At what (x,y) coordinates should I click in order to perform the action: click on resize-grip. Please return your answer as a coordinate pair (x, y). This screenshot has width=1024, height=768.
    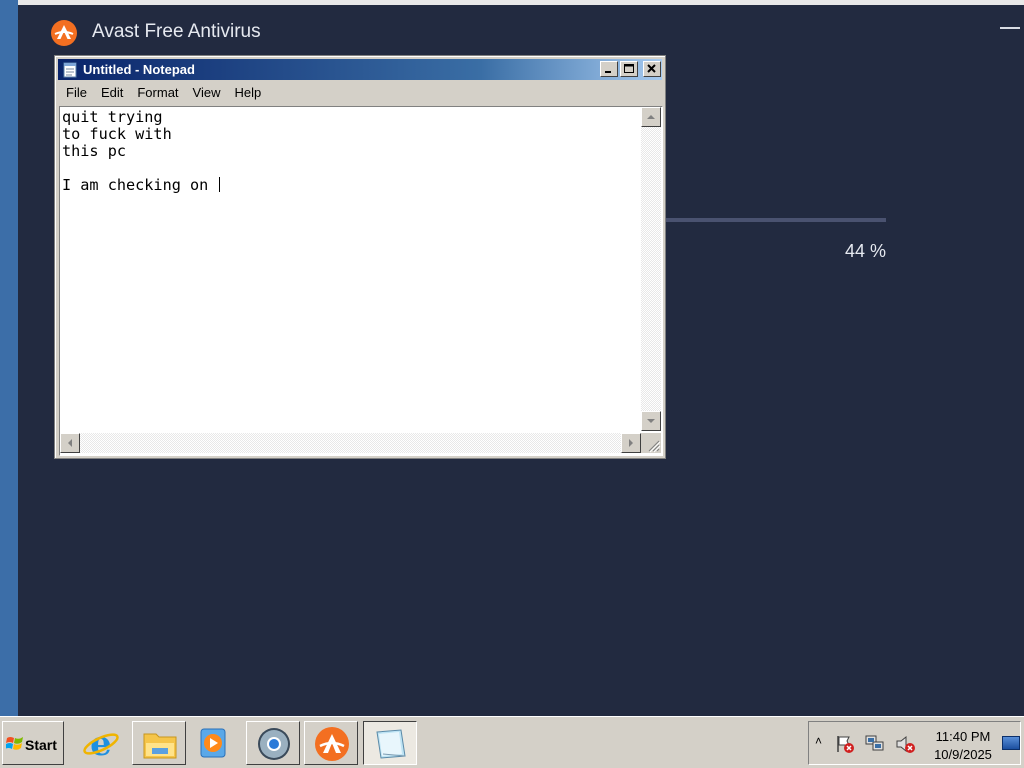
    Looking at the image, I should click on (651, 443).